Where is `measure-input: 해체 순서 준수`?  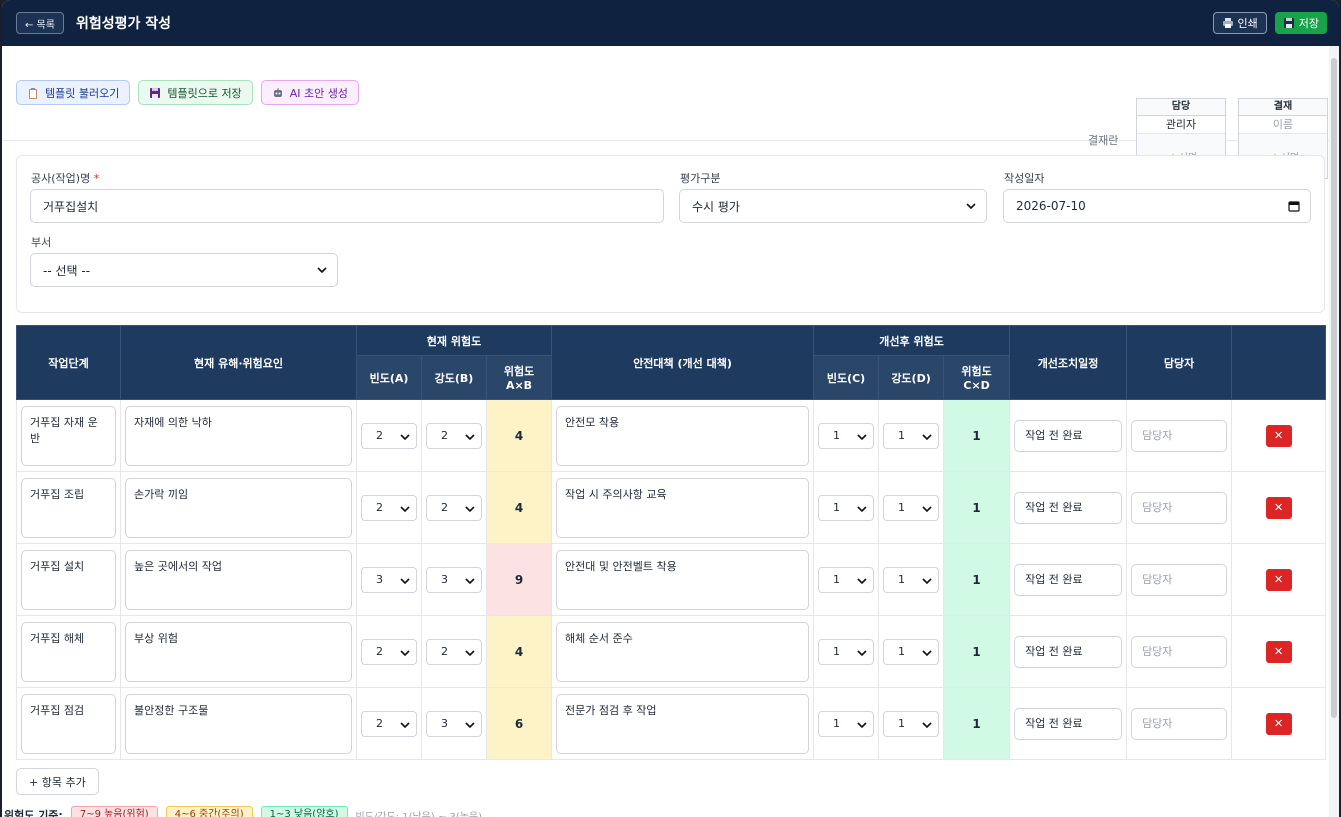
measure-input: 해체 순서 준수 is located at coordinates (683, 651).